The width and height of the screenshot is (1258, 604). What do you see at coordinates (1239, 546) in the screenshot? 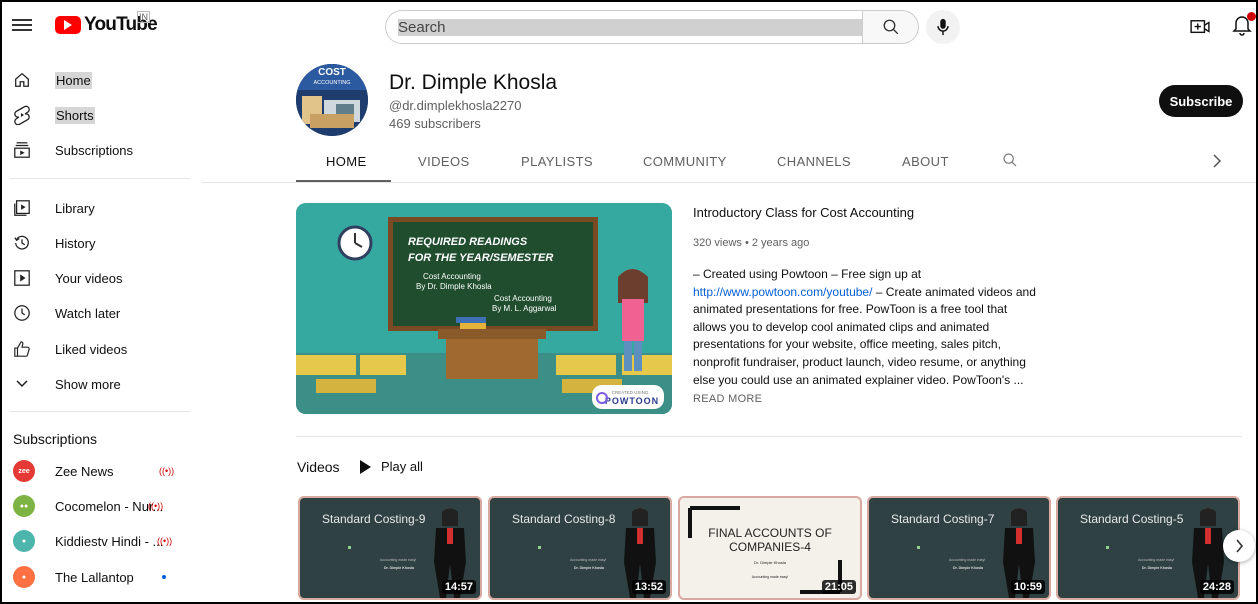
I see `shelf-next-button` at bounding box center [1239, 546].